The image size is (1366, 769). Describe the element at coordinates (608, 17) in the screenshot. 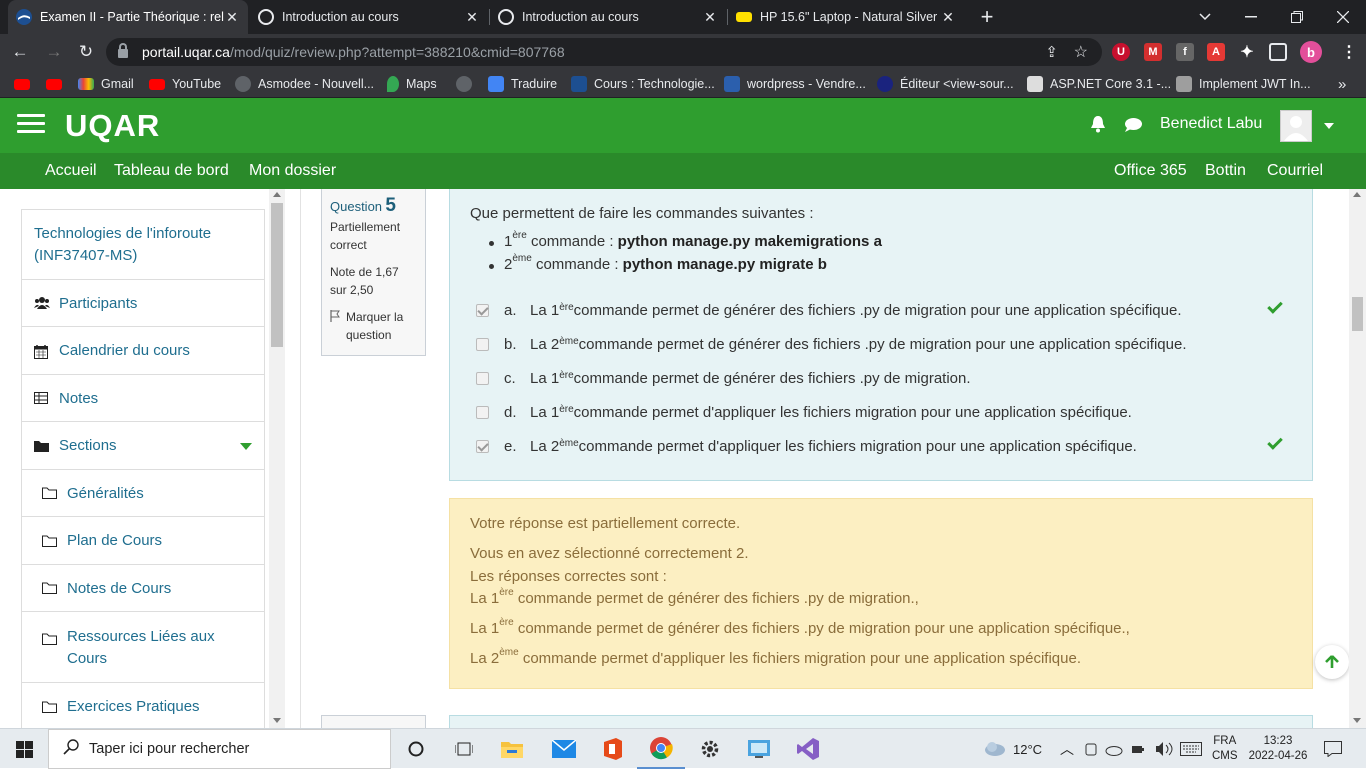

I see `tab-intro-2: Introduction au cours ✕` at that location.